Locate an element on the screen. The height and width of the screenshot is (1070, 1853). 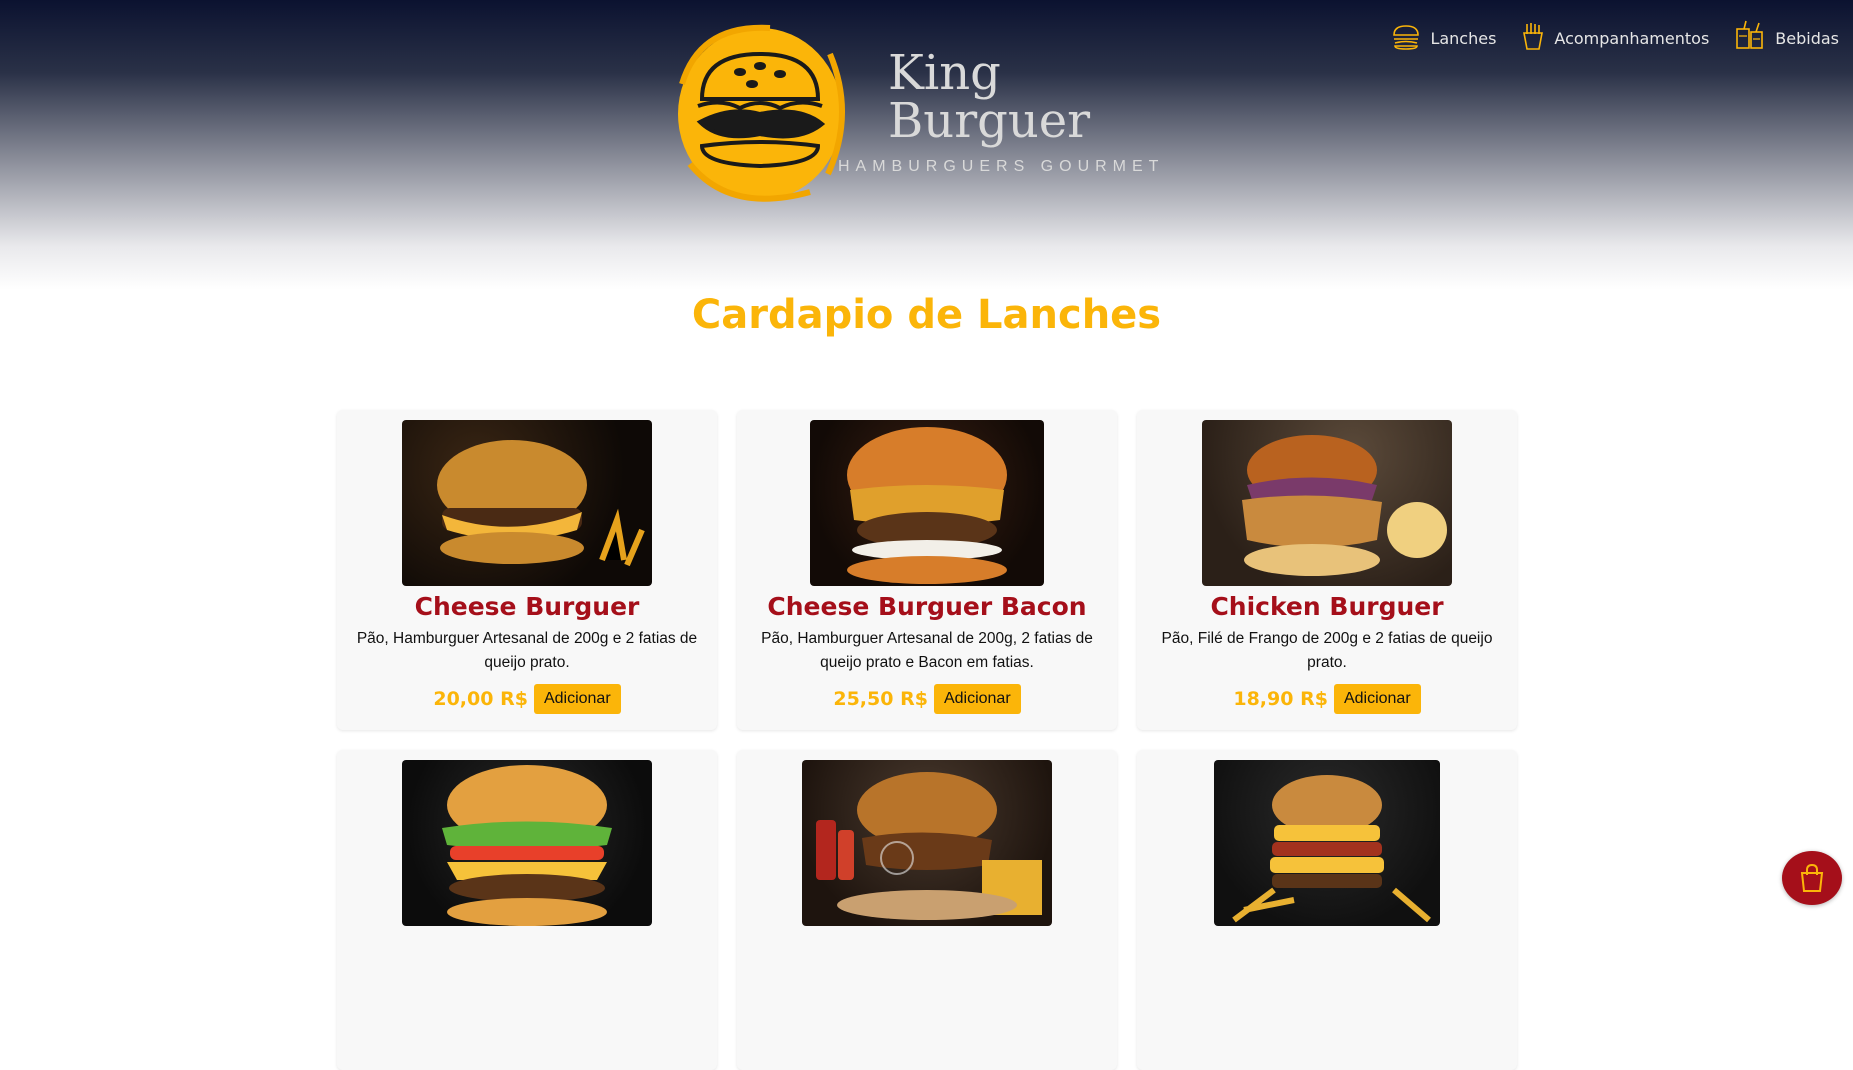
nav-item-bebidas: Bebidas is located at coordinates (1787, 35).